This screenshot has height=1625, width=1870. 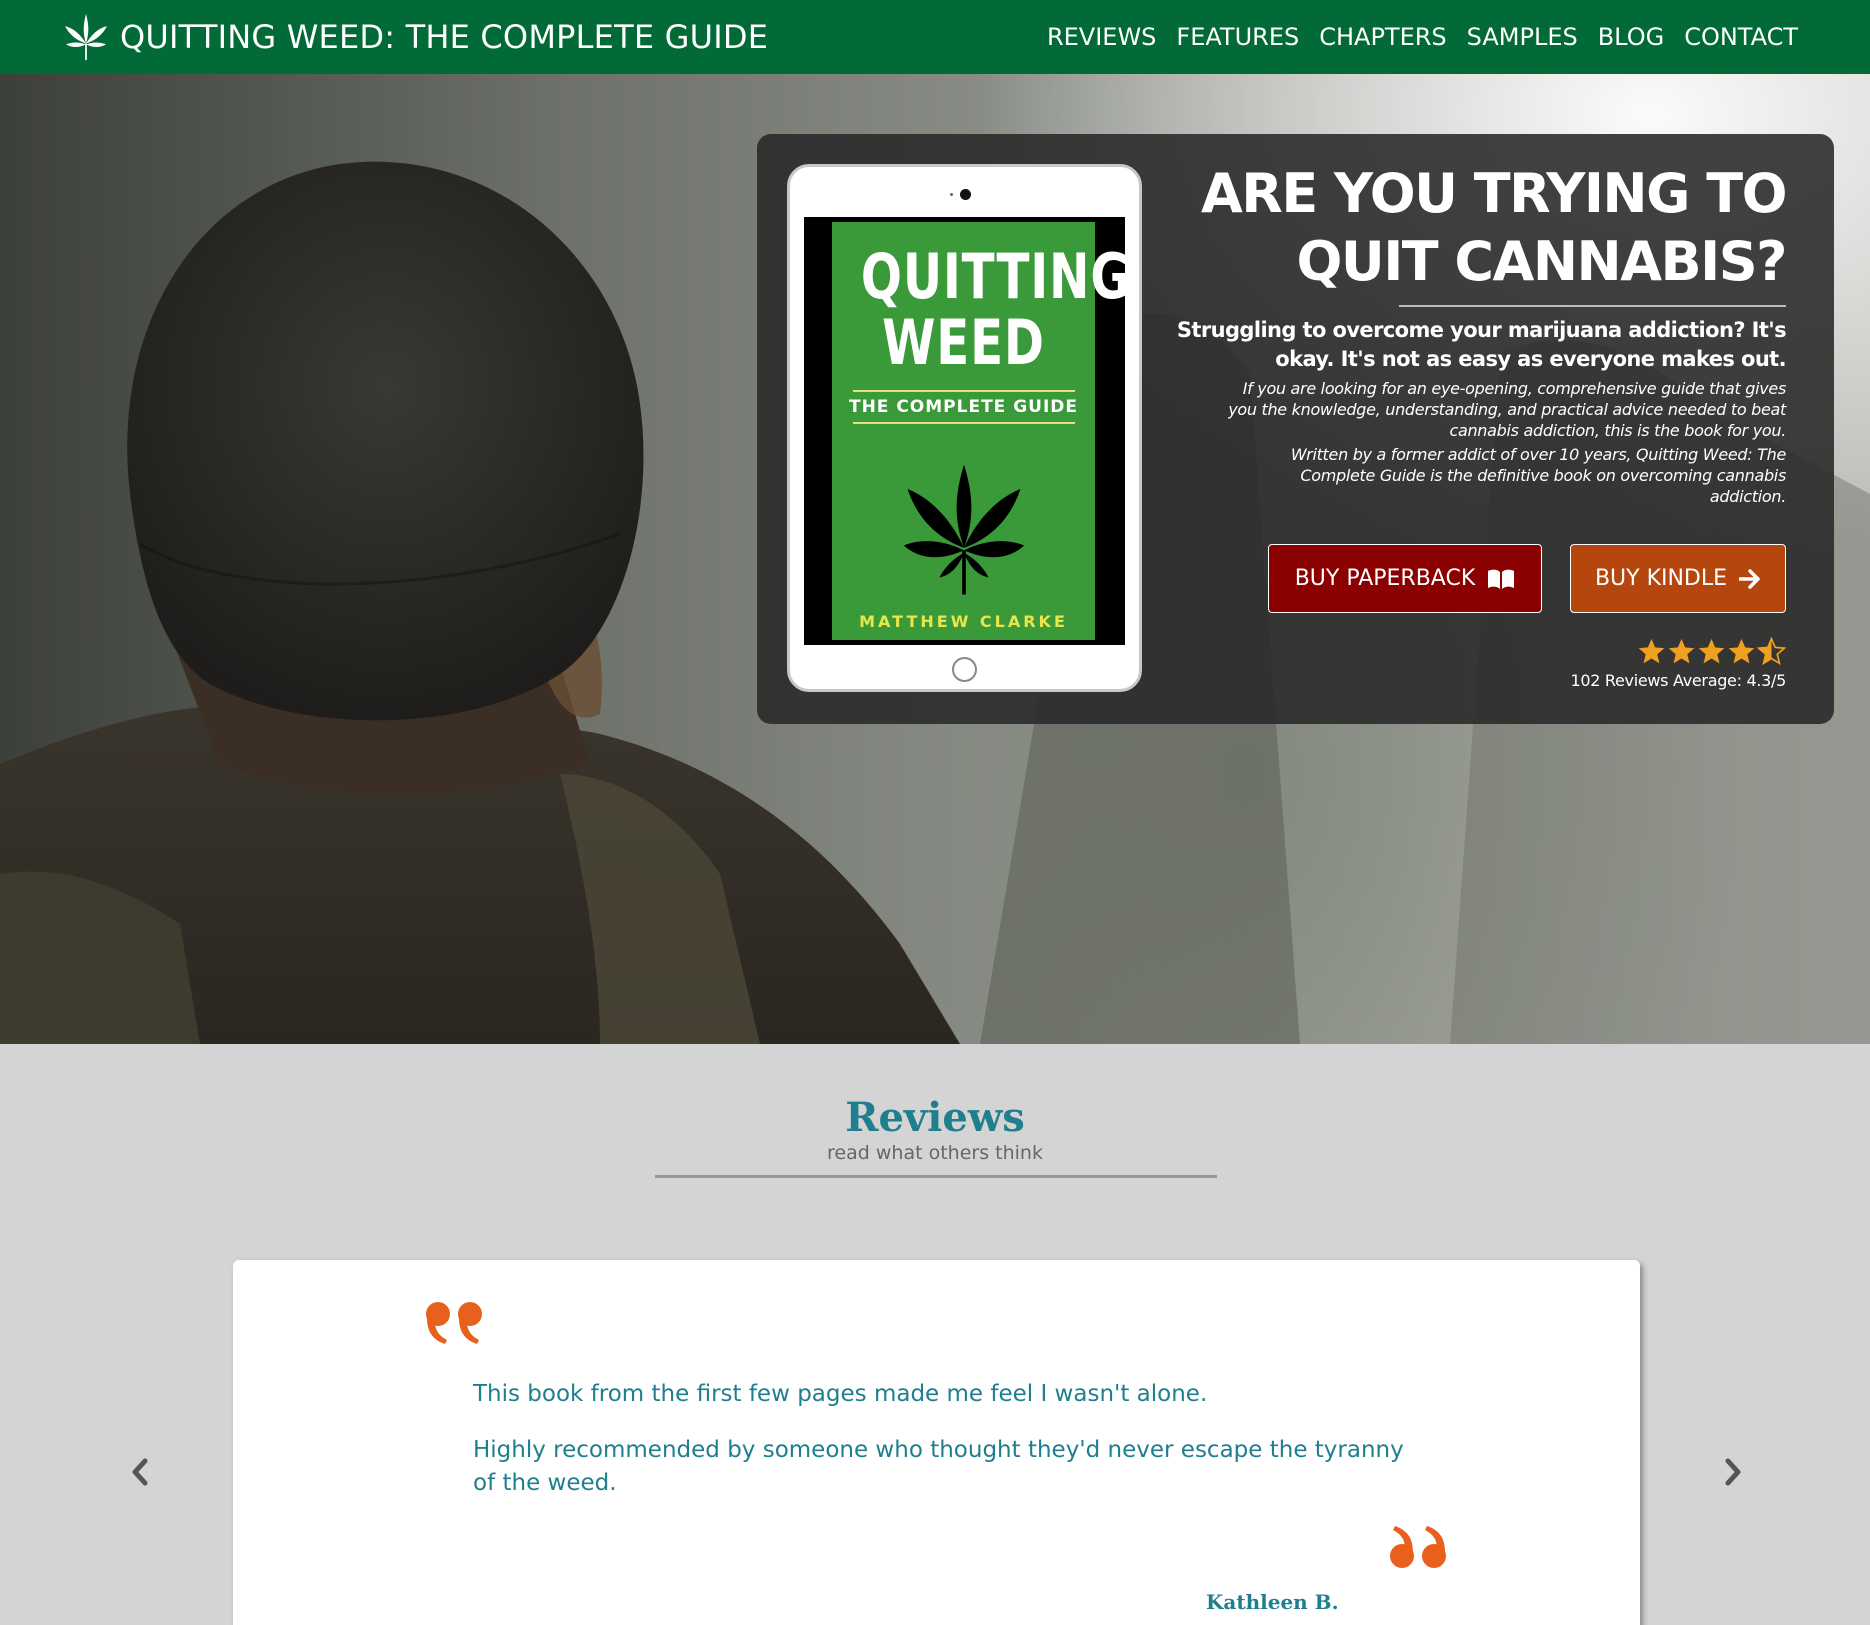 What do you see at coordinates (965, 194) in the screenshot?
I see `tablet-camera` at bounding box center [965, 194].